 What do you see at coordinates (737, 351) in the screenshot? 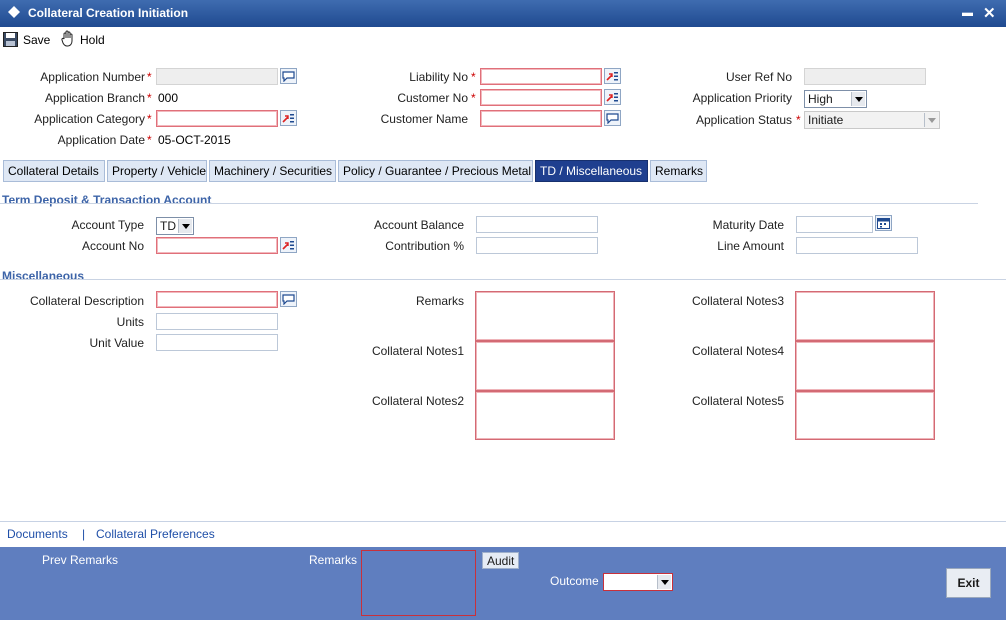
I see `collateral-notes4-label: Collateral Notes4` at bounding box center [737, 351].